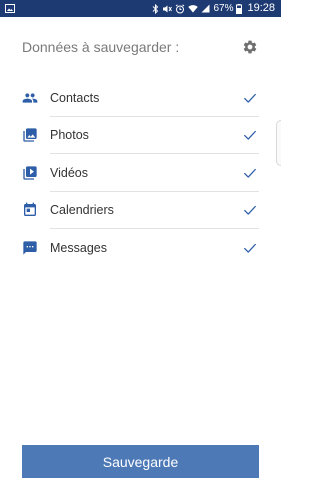 The width and height of the screenshot is (320, 500). I want to click on battery-percent: 67%, so click(223, 8).